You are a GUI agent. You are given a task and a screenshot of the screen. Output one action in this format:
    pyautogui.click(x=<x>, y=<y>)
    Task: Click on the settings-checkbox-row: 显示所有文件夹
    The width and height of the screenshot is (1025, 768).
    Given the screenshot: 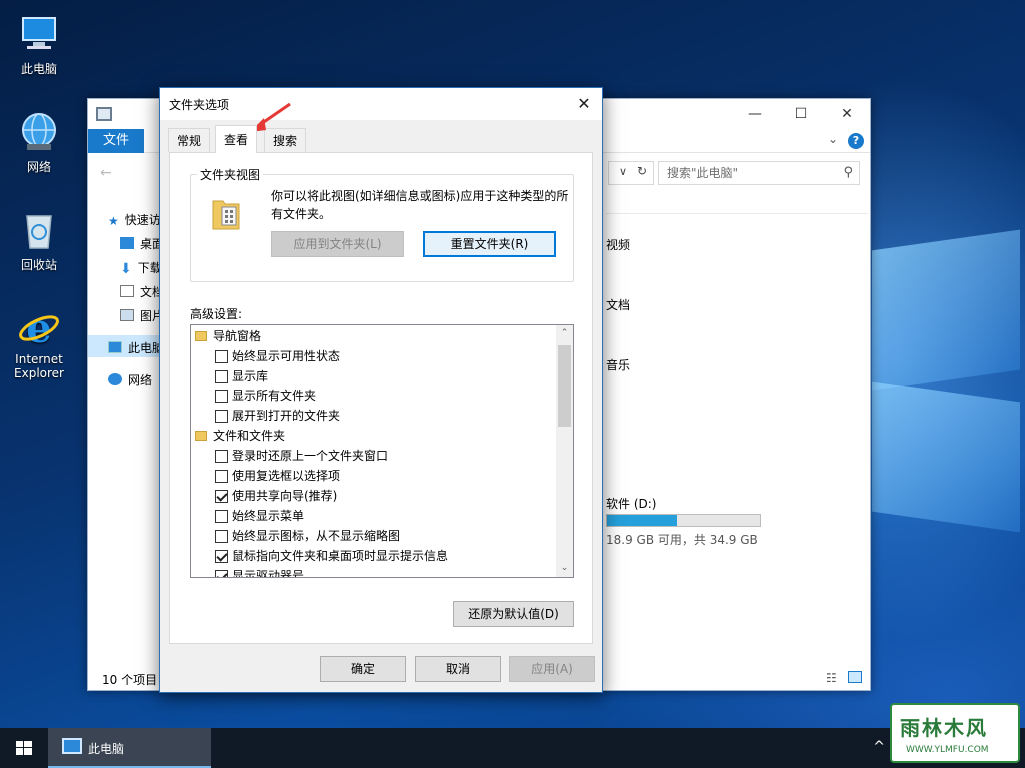 What is the action you would take?
    pyautogui.click(x=265, y=396)
    